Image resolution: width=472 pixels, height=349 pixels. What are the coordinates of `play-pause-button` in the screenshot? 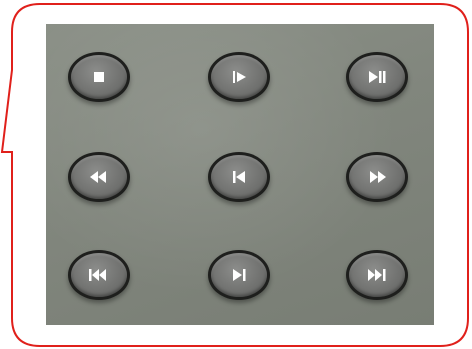 It's located at (377, 77).